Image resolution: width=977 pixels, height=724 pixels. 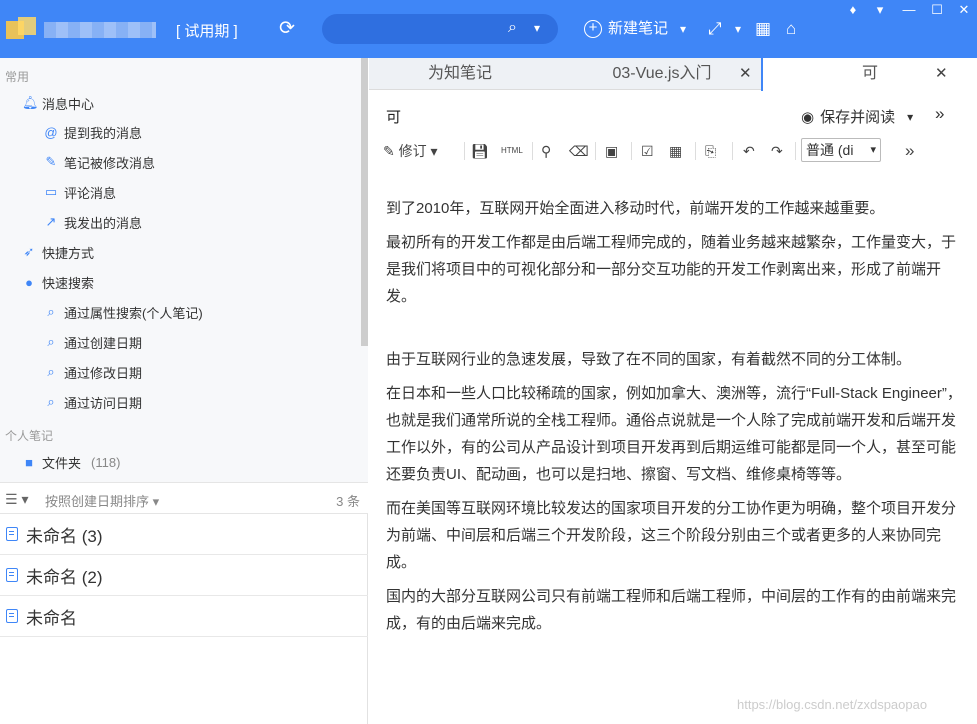 I want to click on sidebar-item-sent: ↗ 我发出的消息, so click(x=93, y=222).